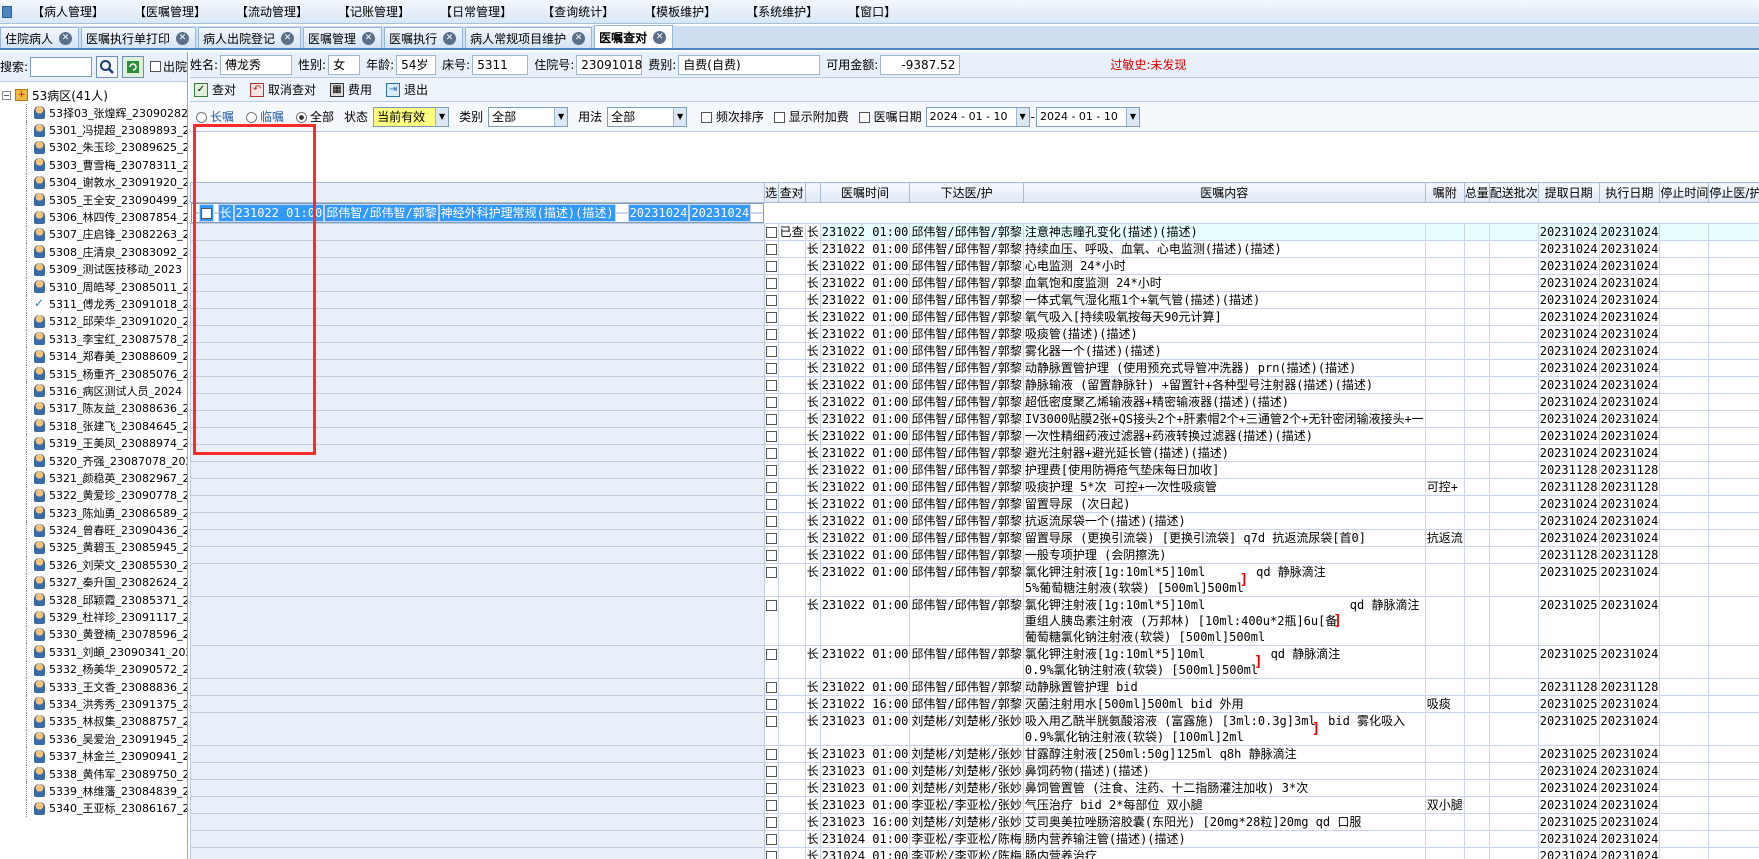 The width and height of the screenshot is (1759, 859). I want to click on patient-node: 5317_陈友益_23088636_2, so click(93, 408).